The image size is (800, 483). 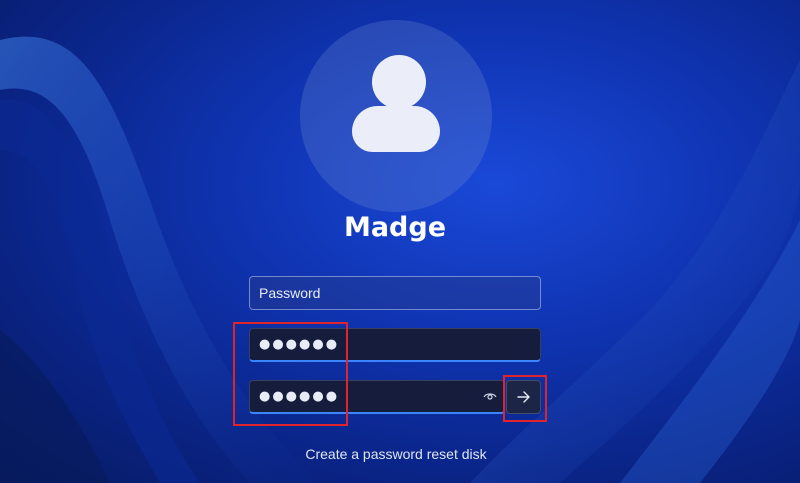 I want to click on avatar-body-shape, so click(x=396, y=129).